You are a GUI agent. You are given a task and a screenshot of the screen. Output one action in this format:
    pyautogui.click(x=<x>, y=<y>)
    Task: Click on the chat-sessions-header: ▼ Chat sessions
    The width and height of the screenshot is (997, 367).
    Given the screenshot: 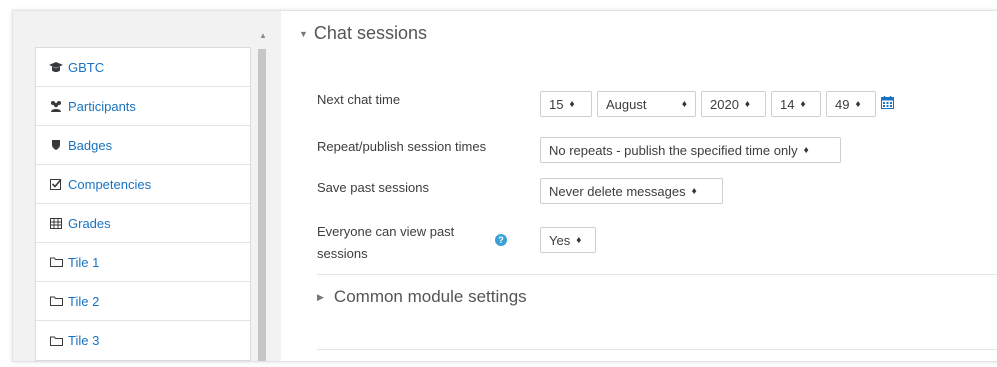 What is the action you would take?
    pyautogui.click(x=363, y=33)
    